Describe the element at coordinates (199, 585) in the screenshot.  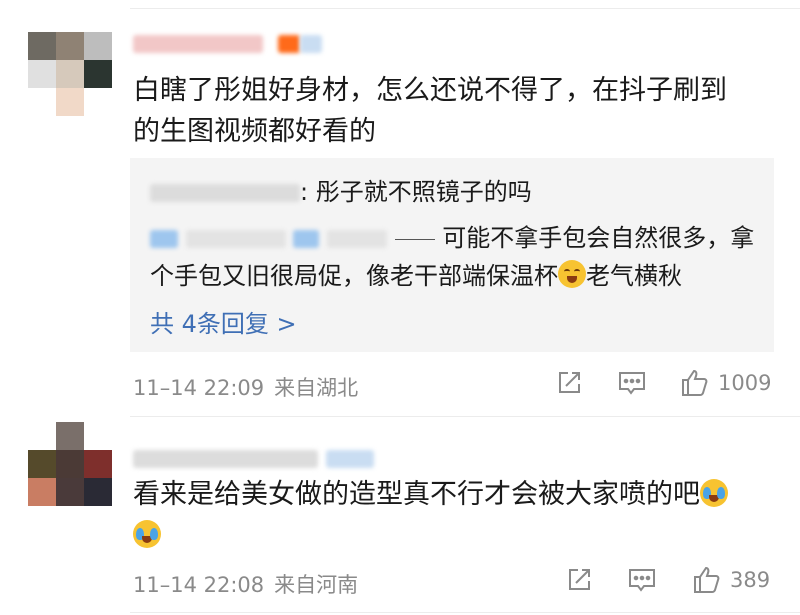
I see `comment-time: 11–14 22:08` at that location.